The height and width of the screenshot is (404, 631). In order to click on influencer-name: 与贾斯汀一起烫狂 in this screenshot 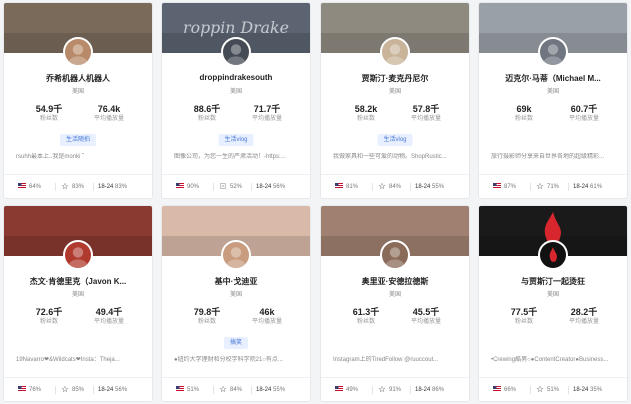, I will do `click(553, 281)`.